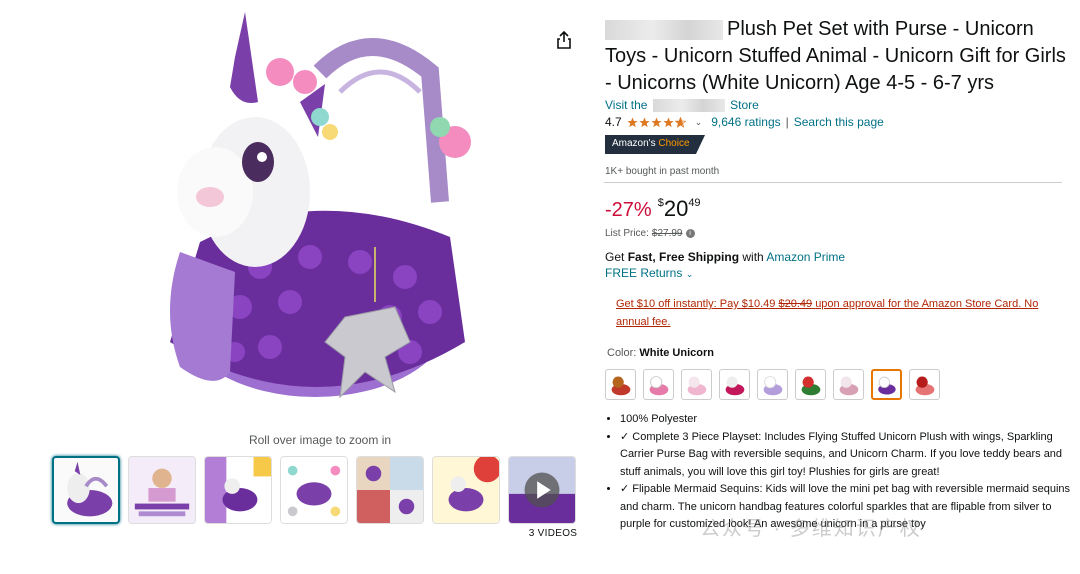 Image resolution: width=1080 pixels, height=574 pixels. What do you see at coordinates (660, 203) in the screenshot?
I see `price-currency: $` at bounding box center [660, 203].